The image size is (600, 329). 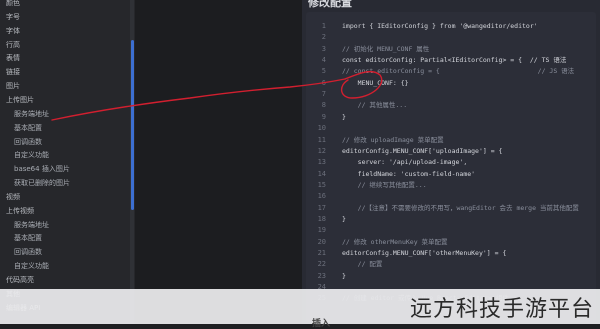 I want to click on code-line: 23}, so click(x=451, y=276).